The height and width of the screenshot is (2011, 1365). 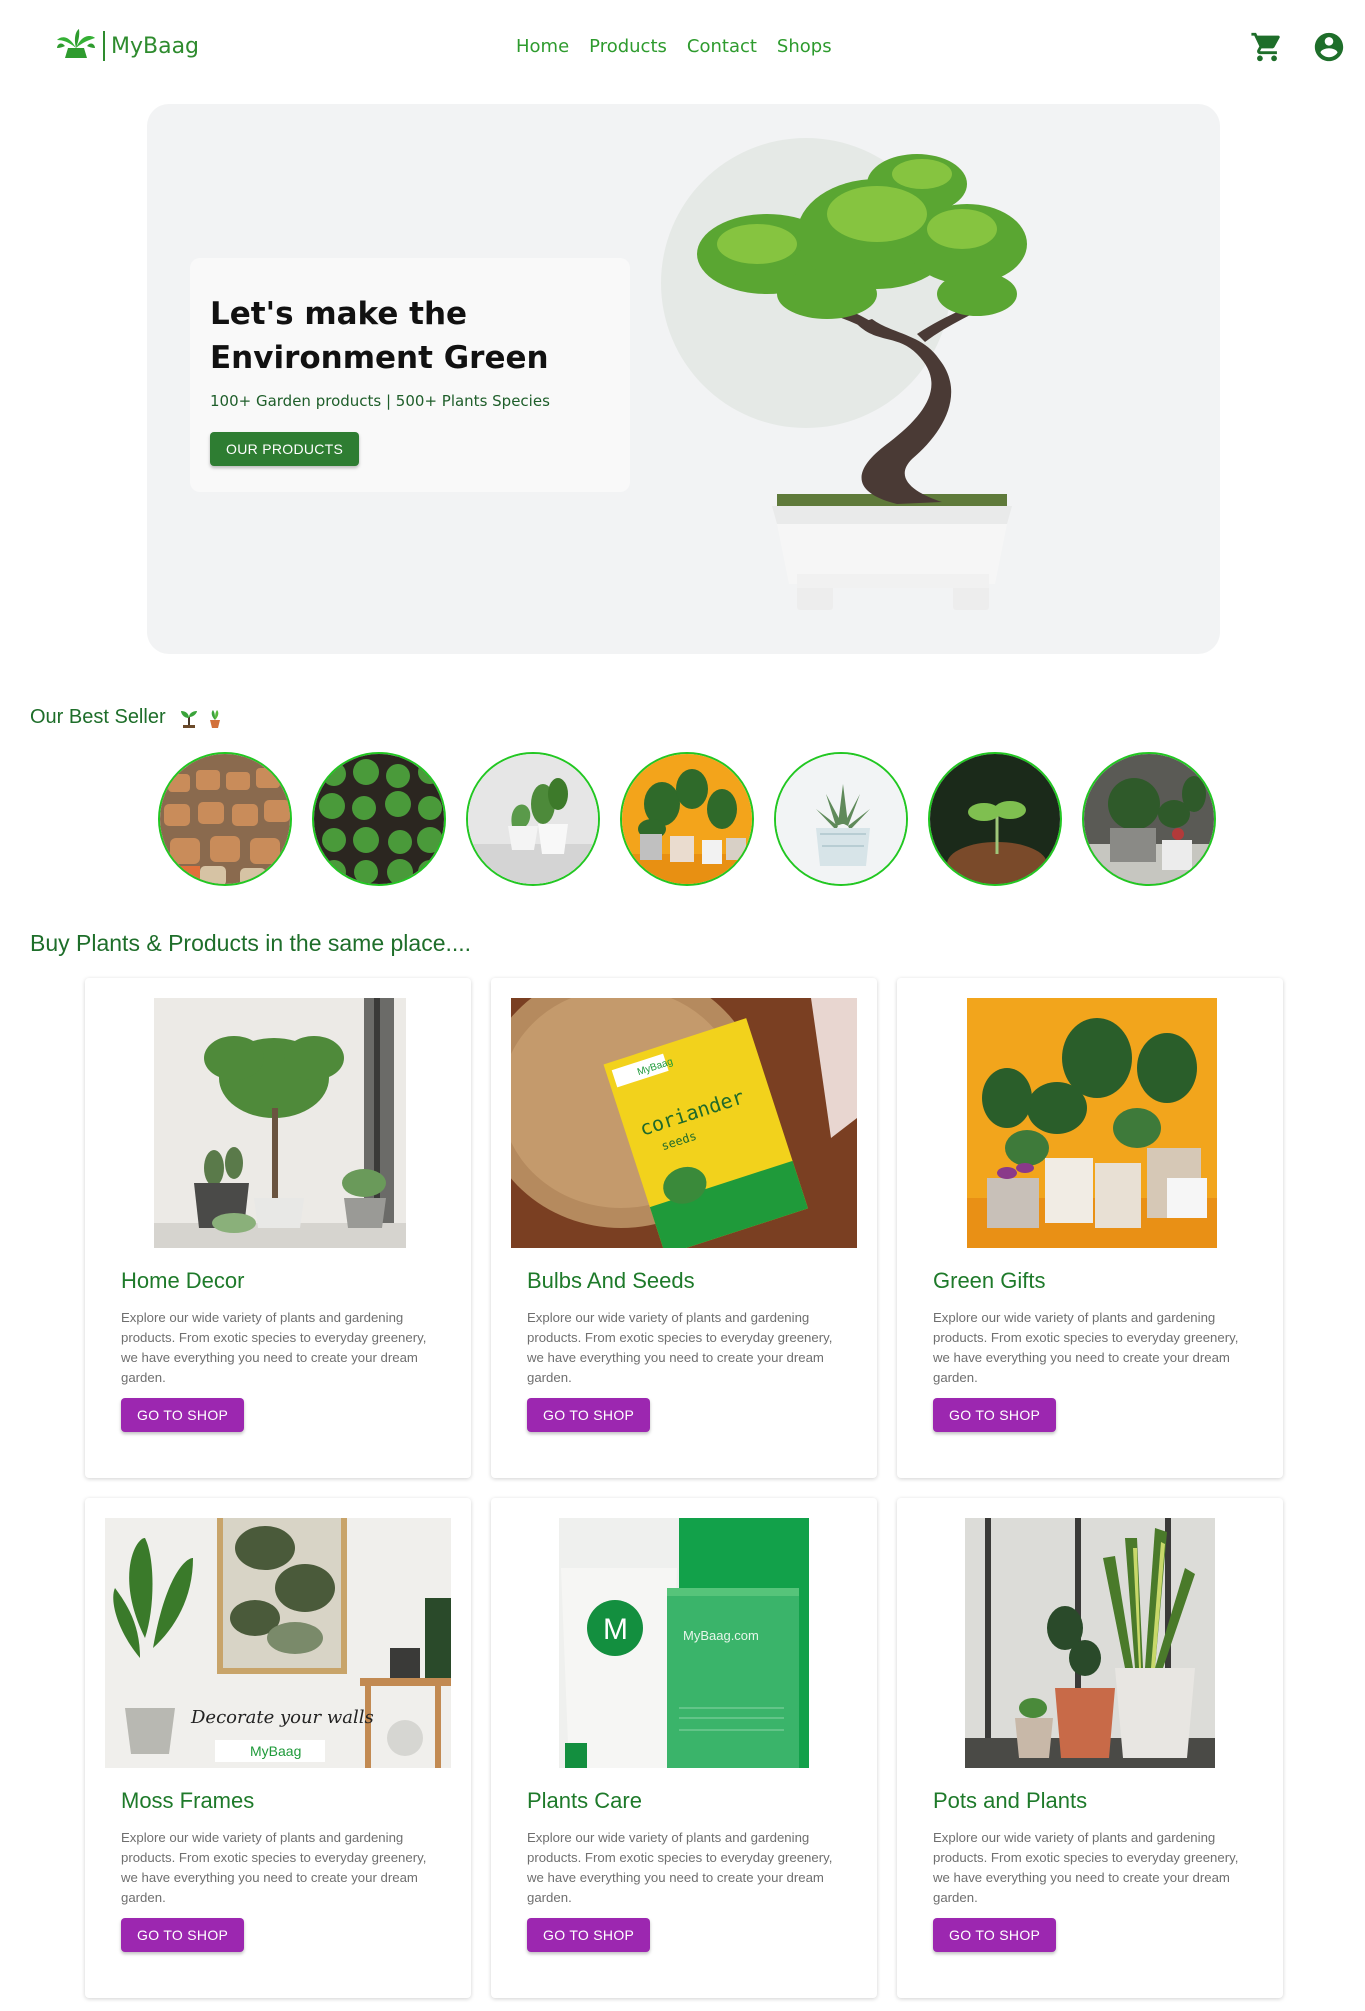 I want to click on nav-link-shops: Shops, so click(x=804, y=46).